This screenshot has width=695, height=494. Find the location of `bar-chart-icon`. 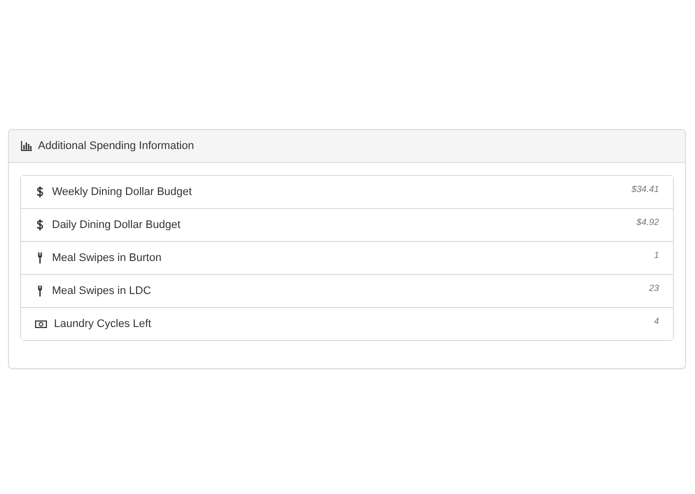

bar-chart-icon is located at coordinates (26, 146).